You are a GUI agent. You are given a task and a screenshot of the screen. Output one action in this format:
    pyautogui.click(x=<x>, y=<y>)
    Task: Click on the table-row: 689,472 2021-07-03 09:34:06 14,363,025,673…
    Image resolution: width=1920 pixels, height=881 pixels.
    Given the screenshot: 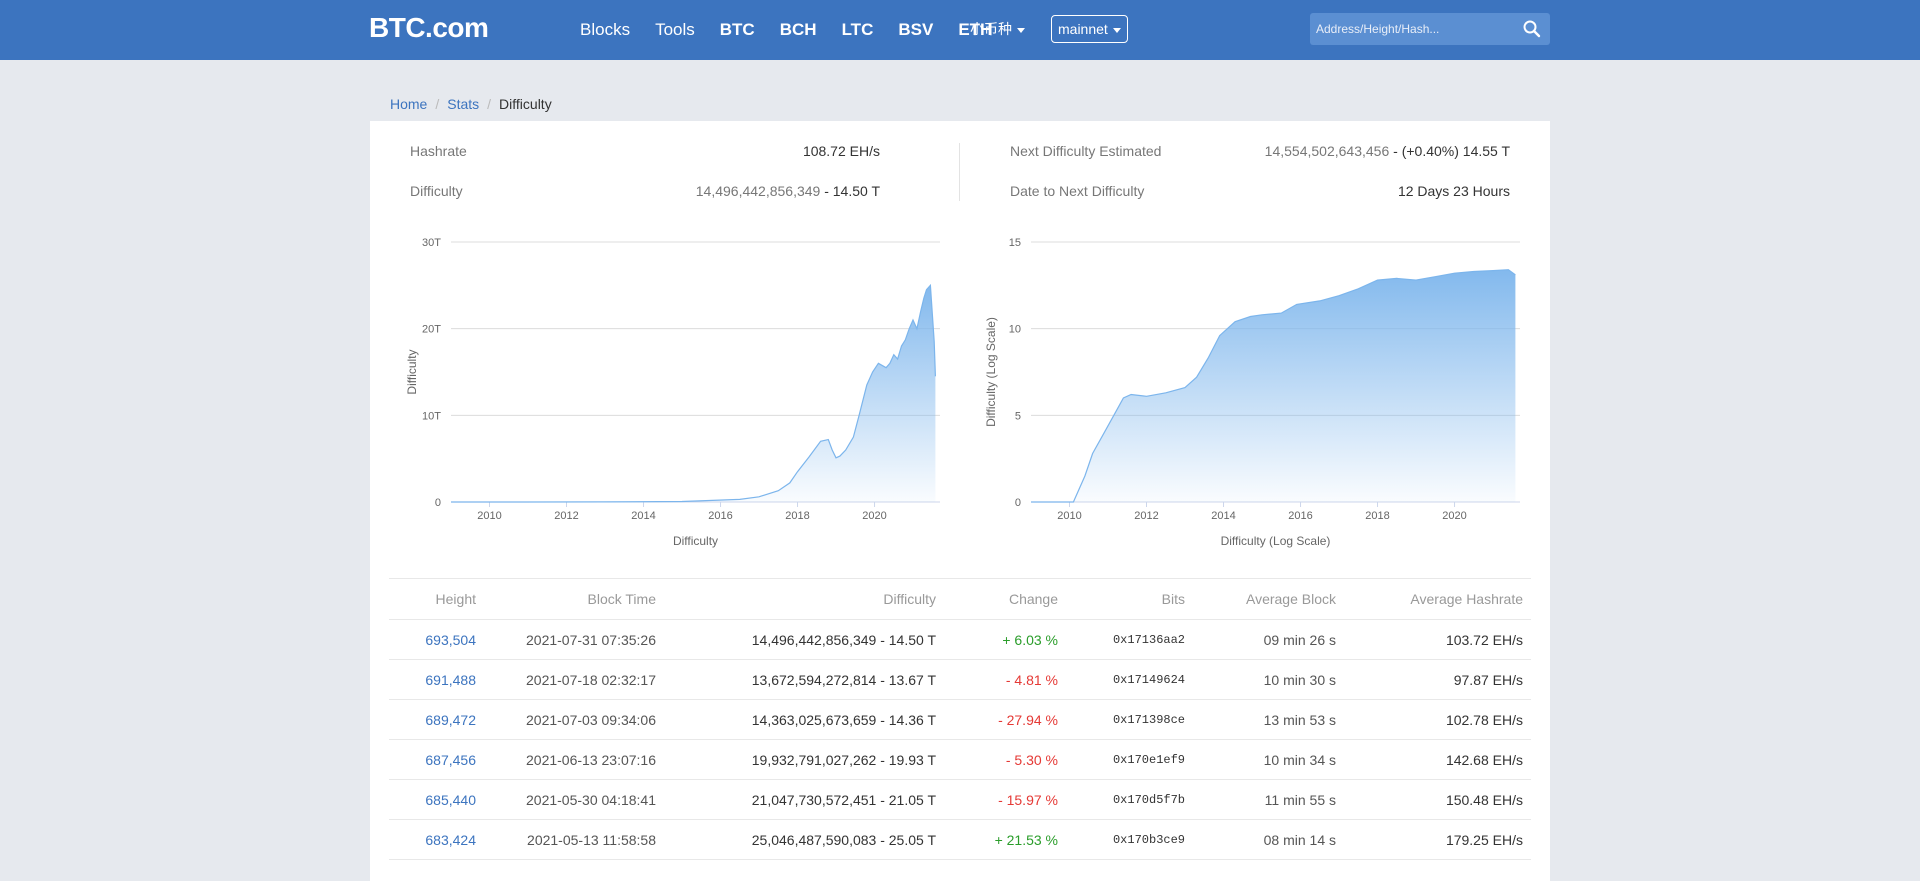 What is the action you would take?
    pyautogui.click(x=960, y=719)
    